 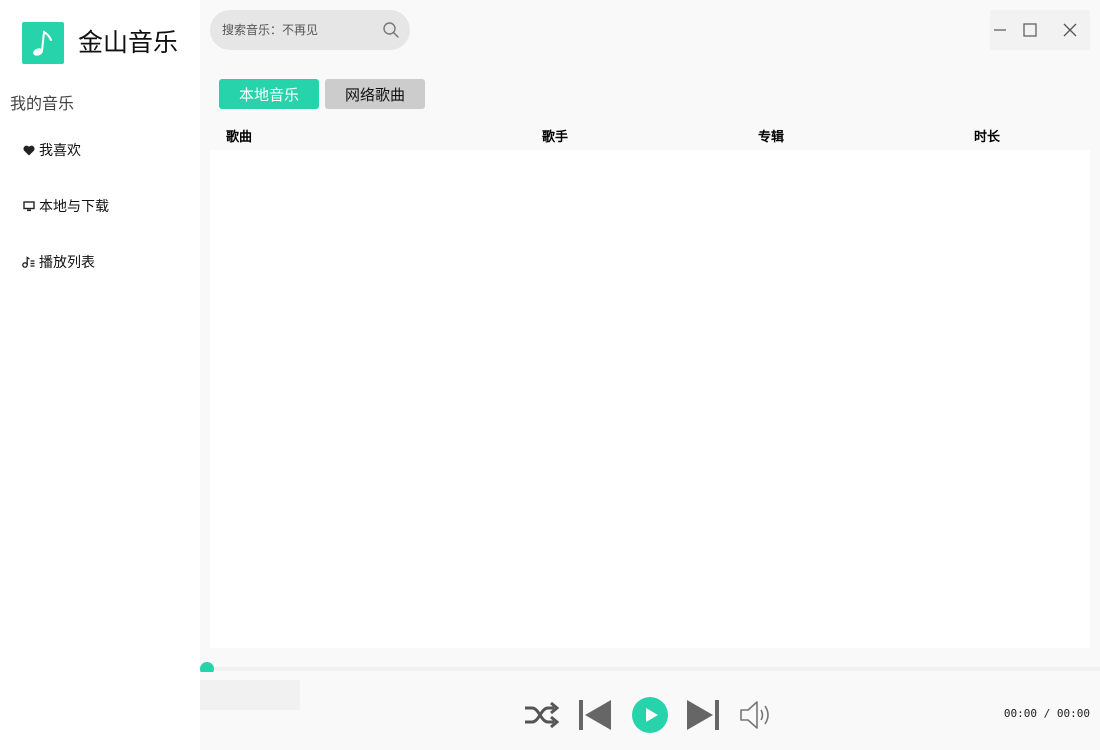 I want to click on sidebar-item-local-downloads: 本地与下载, so click(x=65, y=206).